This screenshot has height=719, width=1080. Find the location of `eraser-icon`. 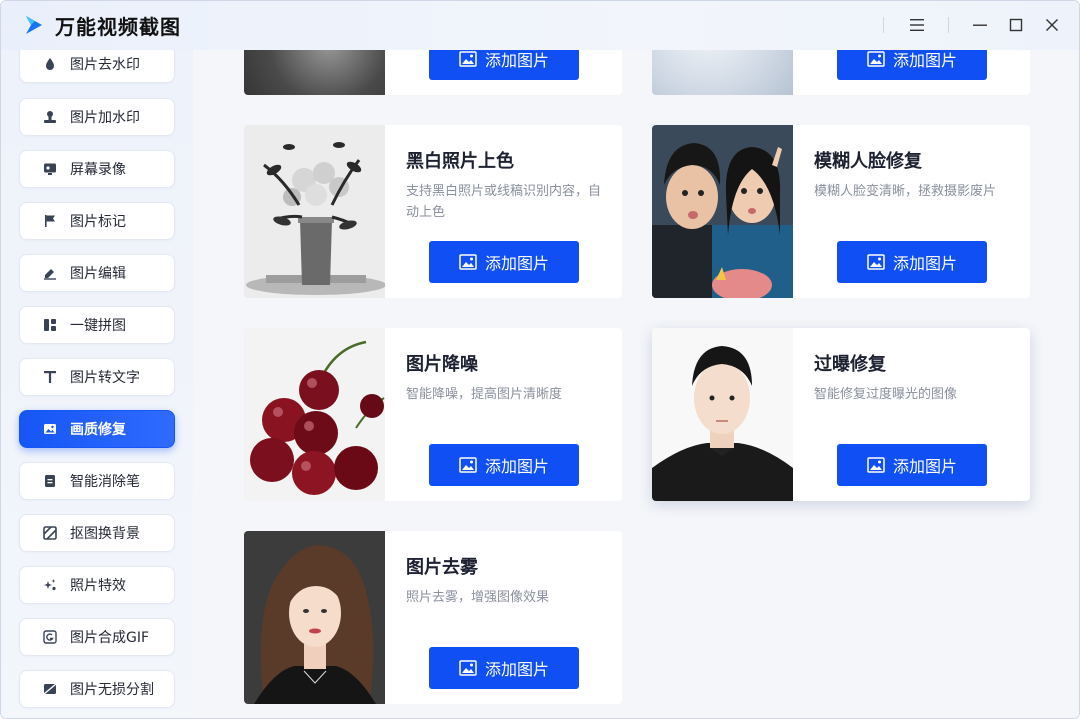

eraser-icon is located at coordinates (50, 481).